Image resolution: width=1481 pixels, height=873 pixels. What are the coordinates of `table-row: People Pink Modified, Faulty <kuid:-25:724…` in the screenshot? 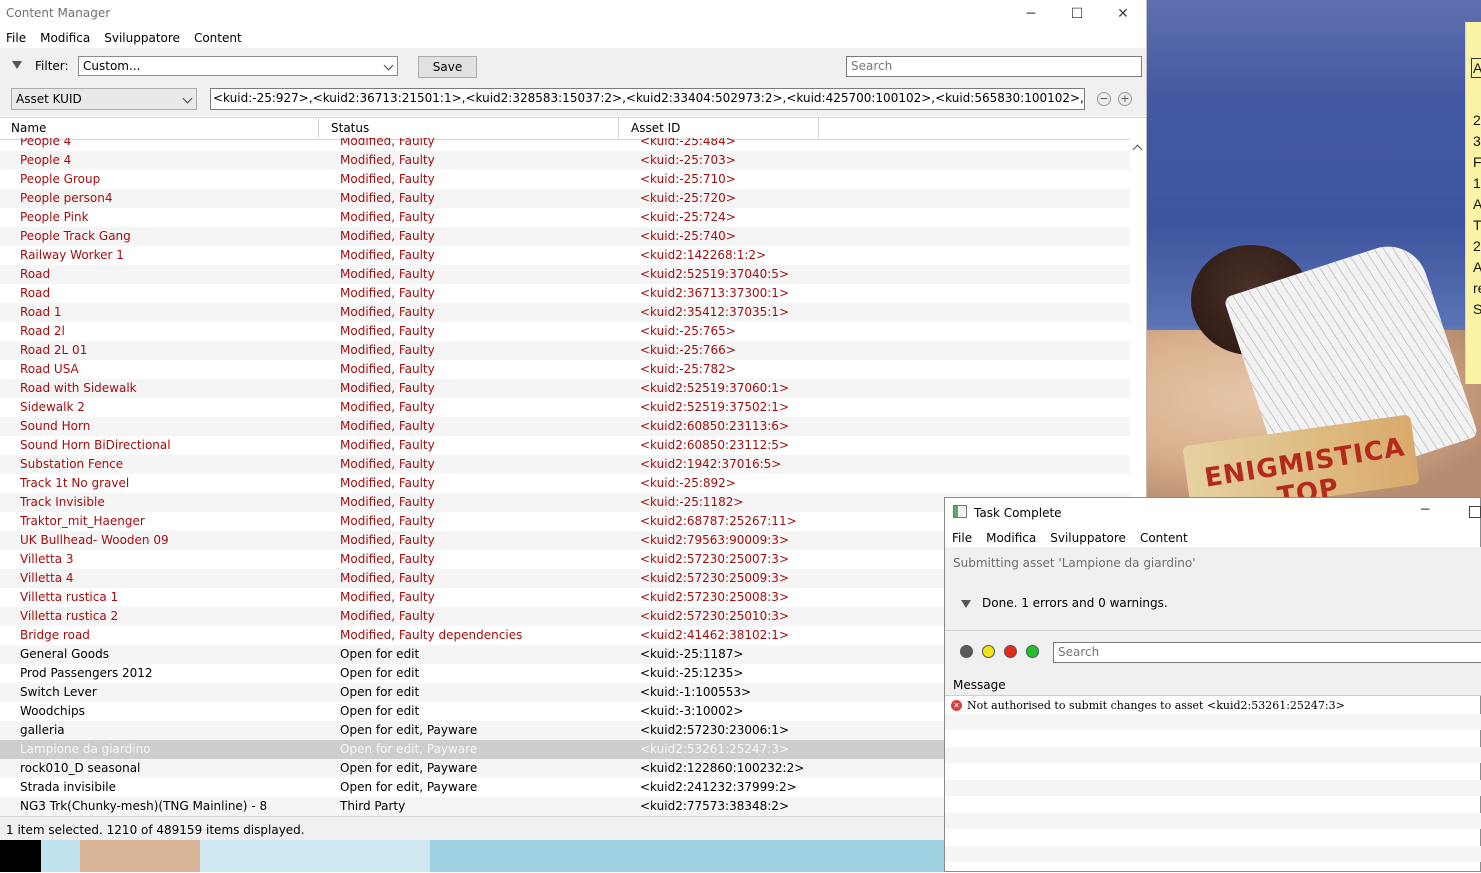 It's located at (565, 217).